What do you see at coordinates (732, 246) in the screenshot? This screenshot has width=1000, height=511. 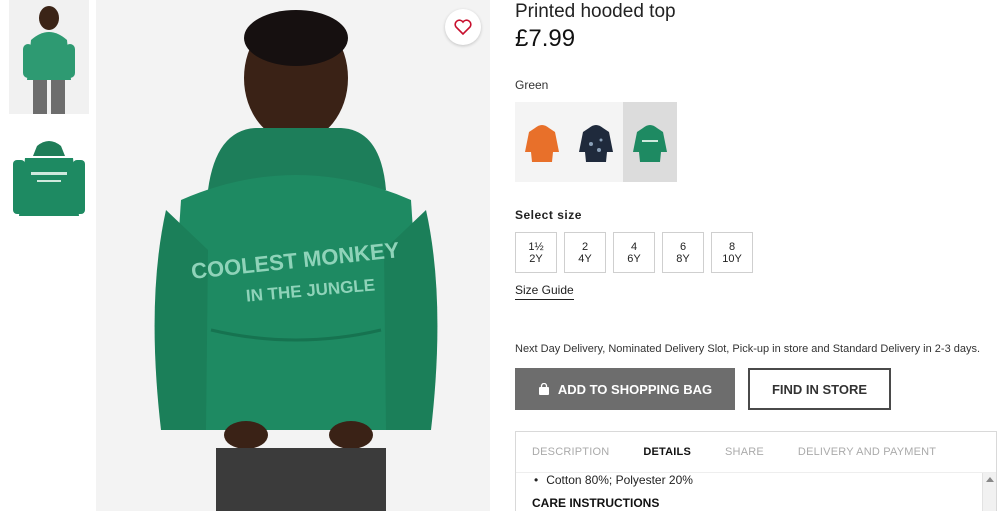 I see `size-age: 8` at bounding box center [732, 246].